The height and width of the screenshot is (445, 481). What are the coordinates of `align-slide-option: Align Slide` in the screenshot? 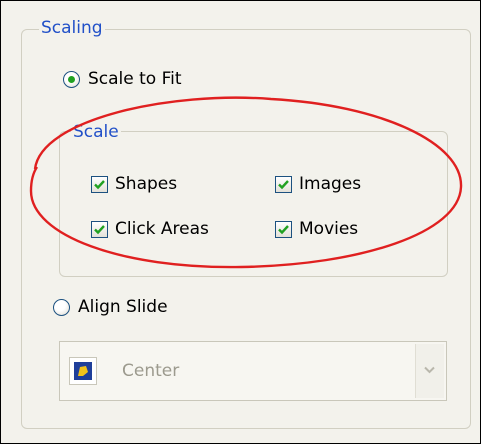 It's located at (110, 307).